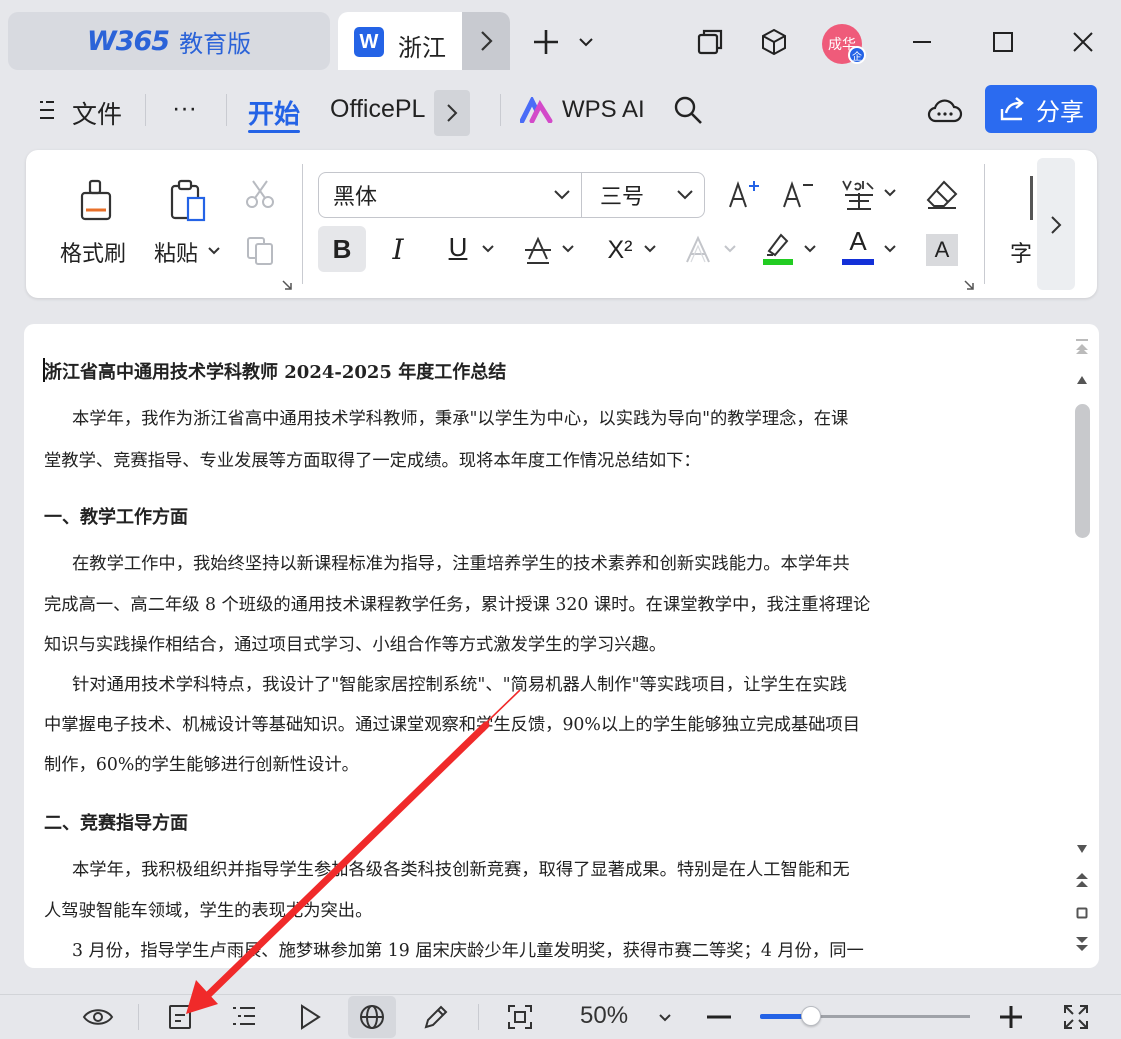  What do you see at coordinates (353, 851) in the screenshot?
I see `annotation-arrow` at bounding box center [353, 851].